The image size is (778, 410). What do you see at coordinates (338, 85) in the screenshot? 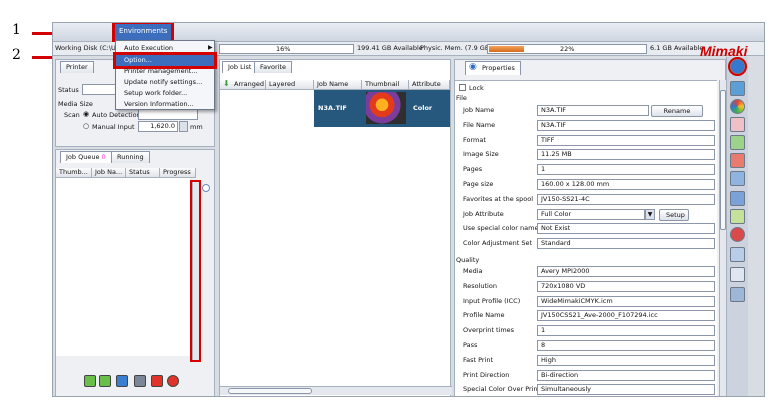
I see `col-job-name: Job Name` at bounding box center [338, 85].